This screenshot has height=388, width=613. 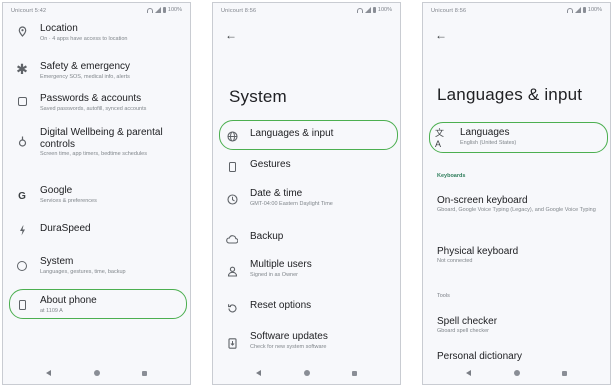 I want to click on users-icon, so click(x=232, y=271).